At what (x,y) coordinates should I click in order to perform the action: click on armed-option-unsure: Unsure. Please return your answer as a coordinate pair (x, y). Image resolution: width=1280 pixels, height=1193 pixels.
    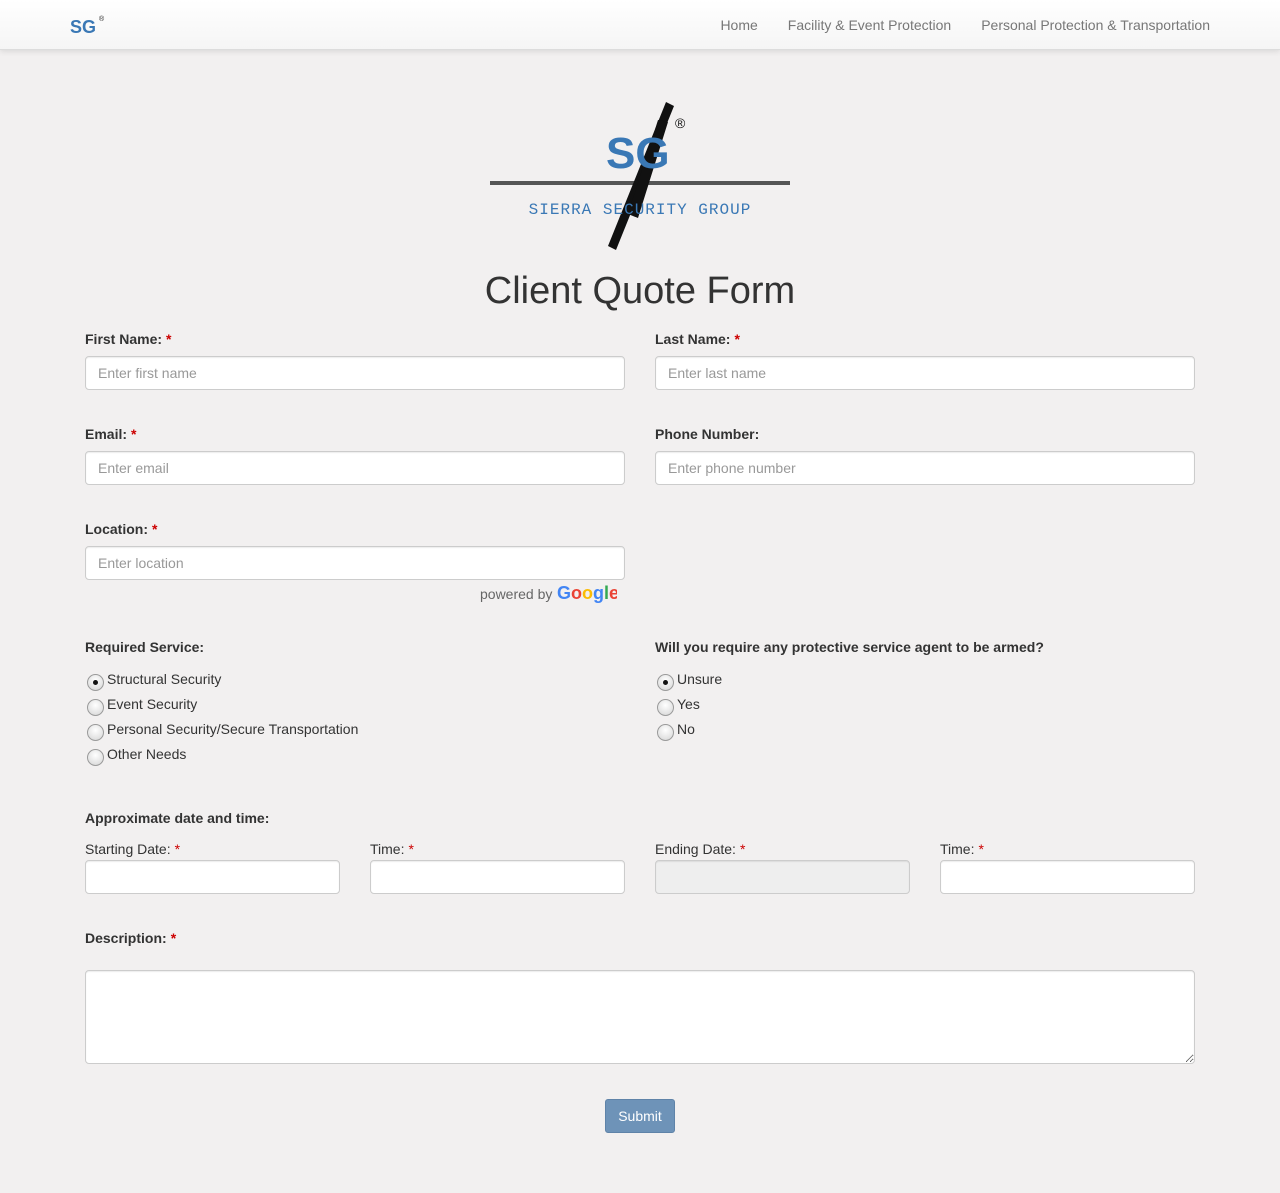
    Looking at the image, I should click on (690, 679).